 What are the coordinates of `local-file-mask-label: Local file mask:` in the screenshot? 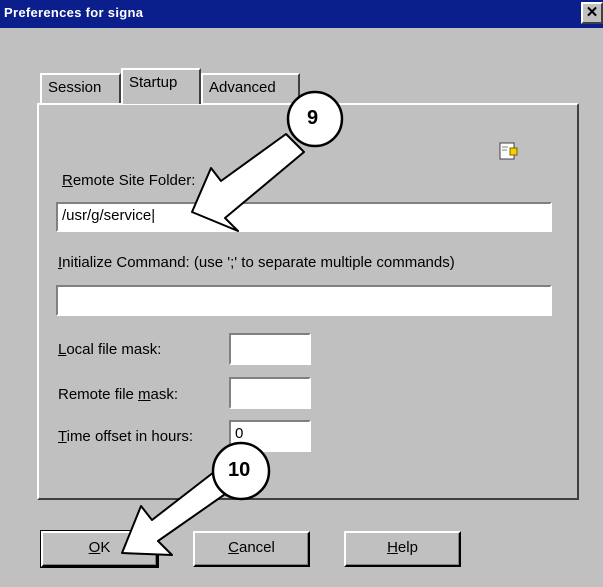 It's located at (110, 349).